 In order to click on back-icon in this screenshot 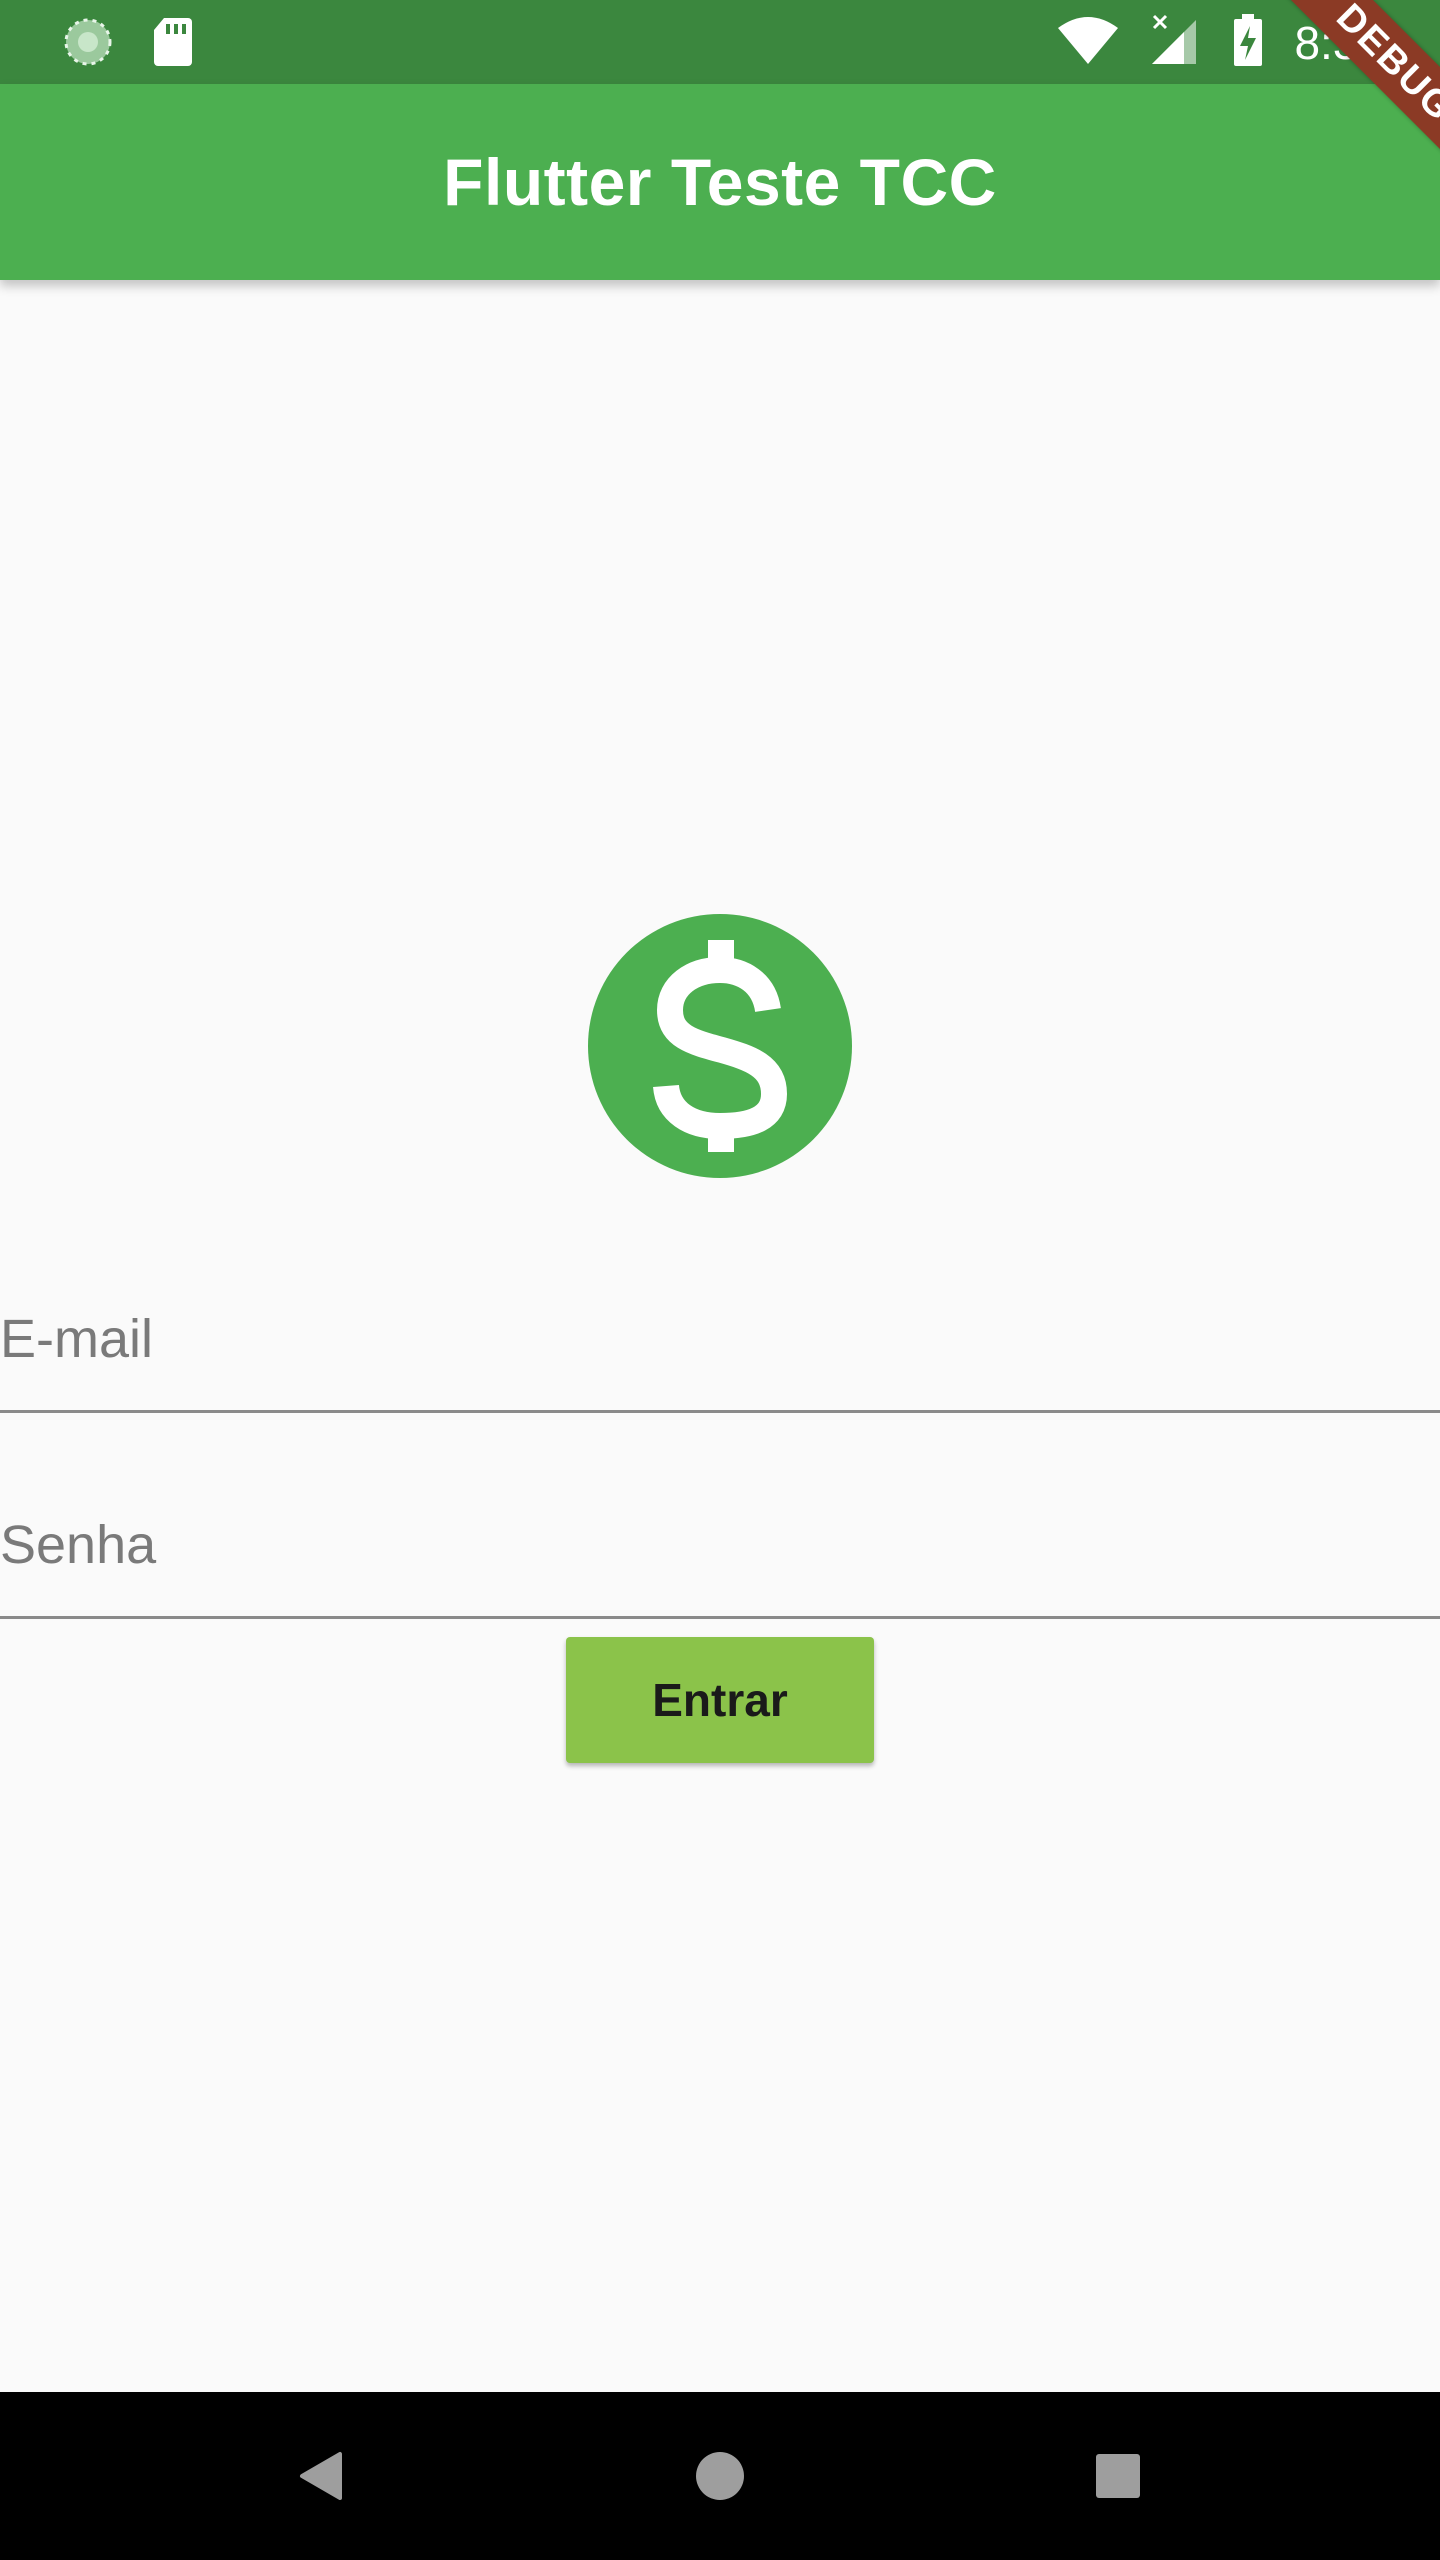, I will do `click(321, 2476)`.